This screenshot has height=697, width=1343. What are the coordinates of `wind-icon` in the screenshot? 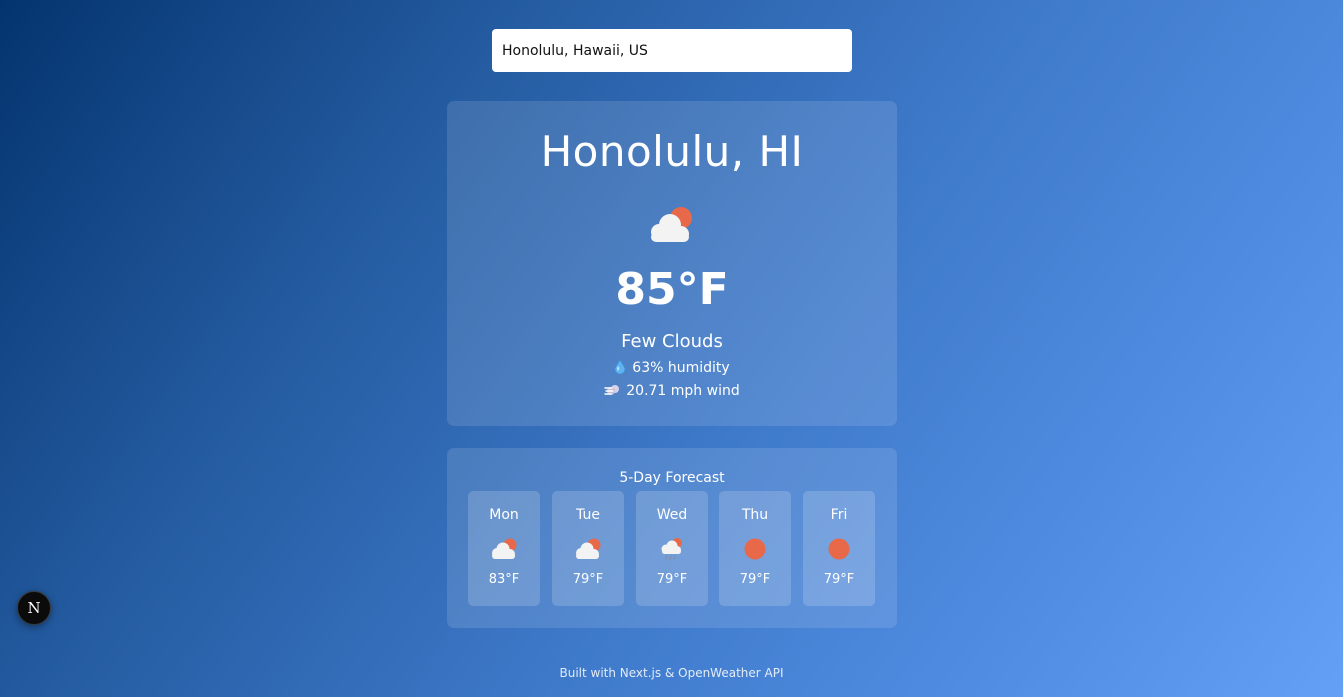 It's located at (612, 390).